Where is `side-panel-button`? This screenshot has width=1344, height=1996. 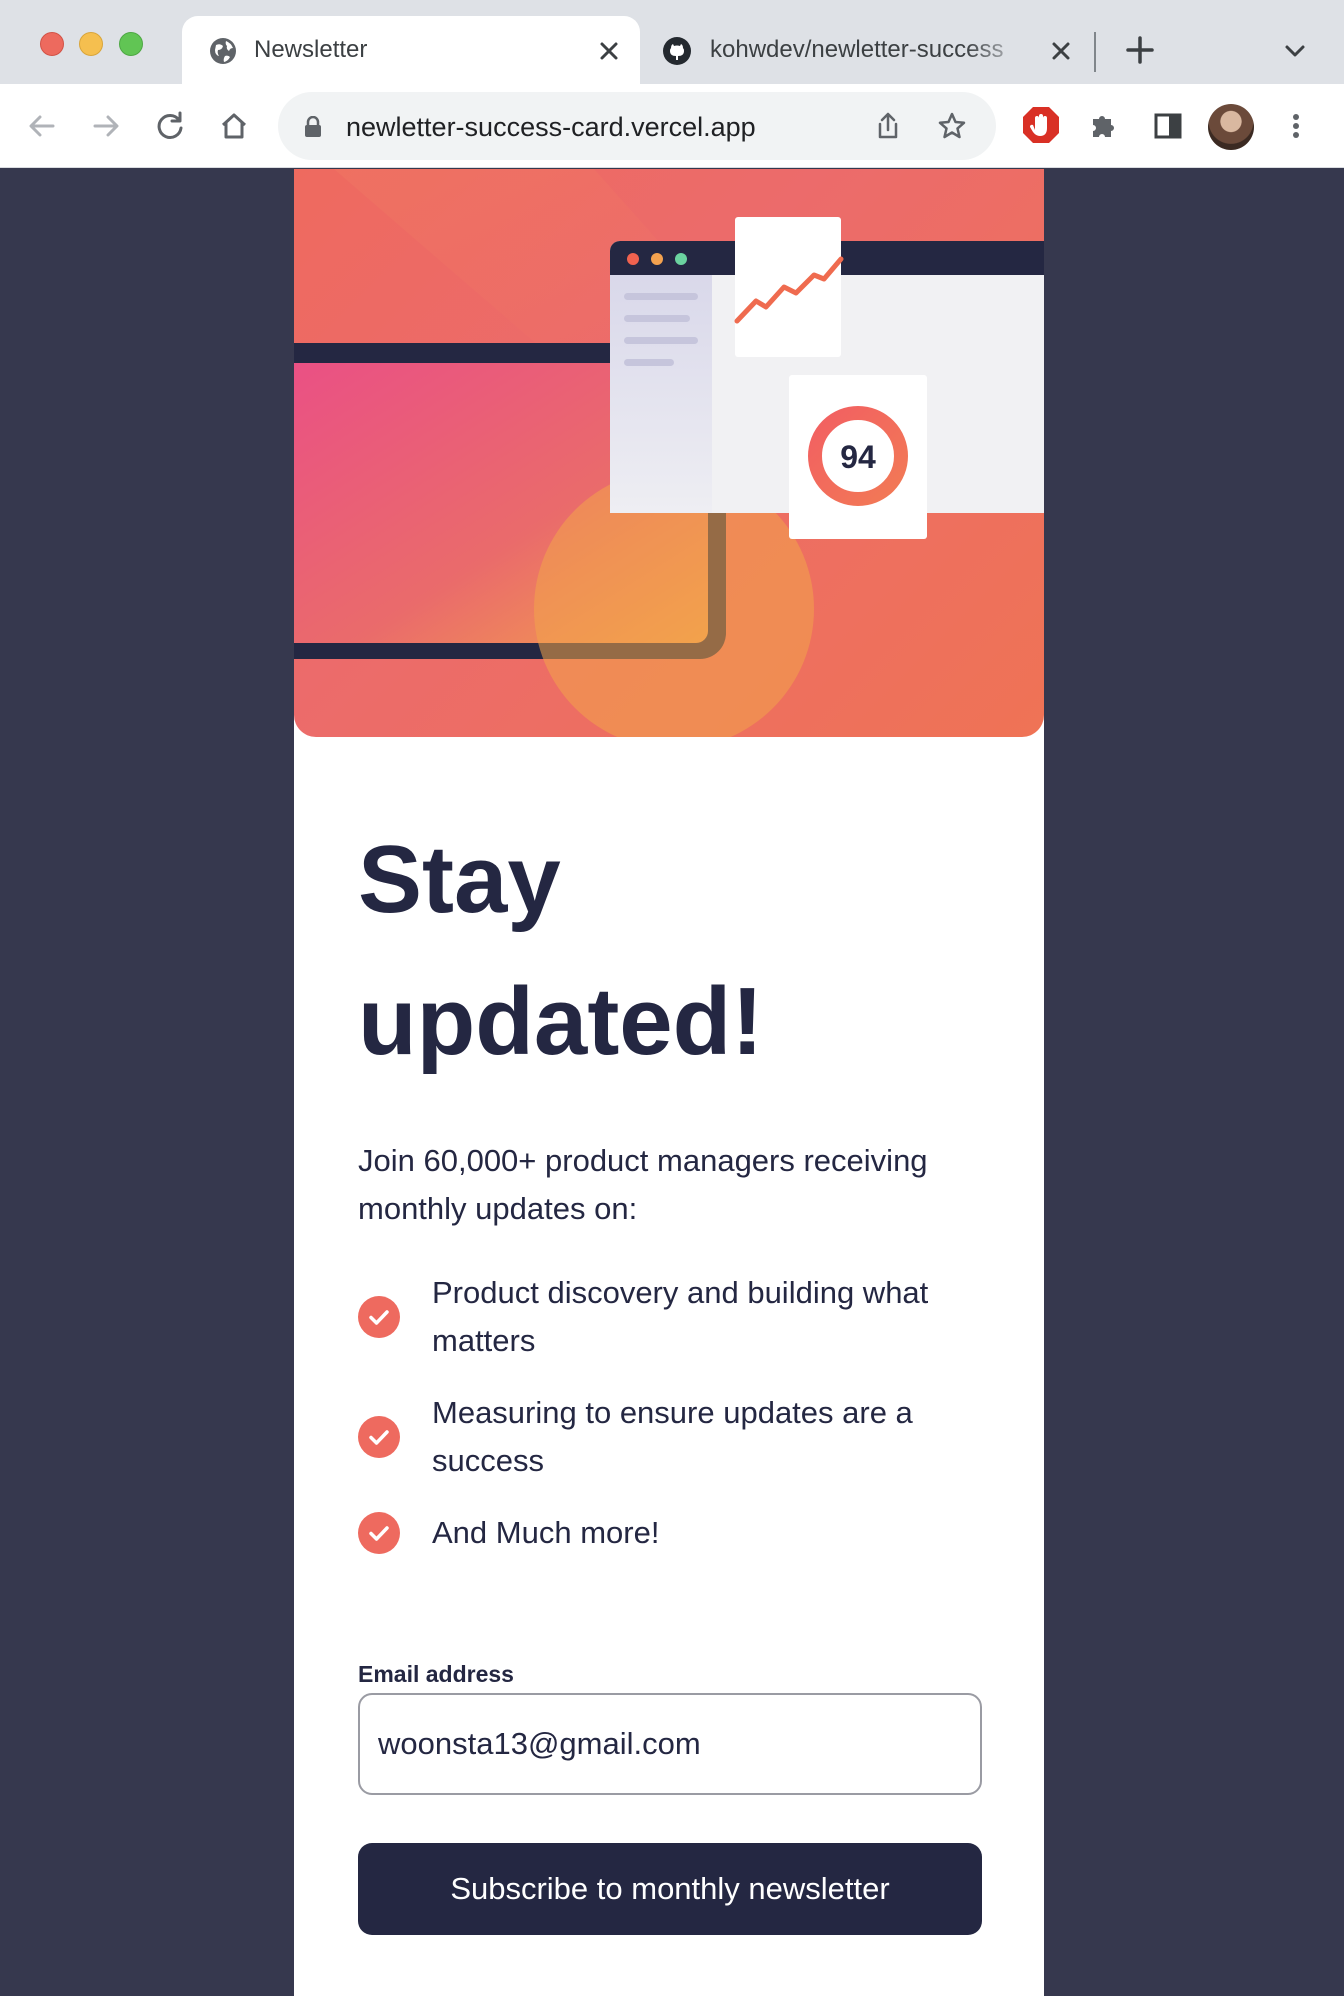 side-panel-button is located at coordinates (1168, 126).